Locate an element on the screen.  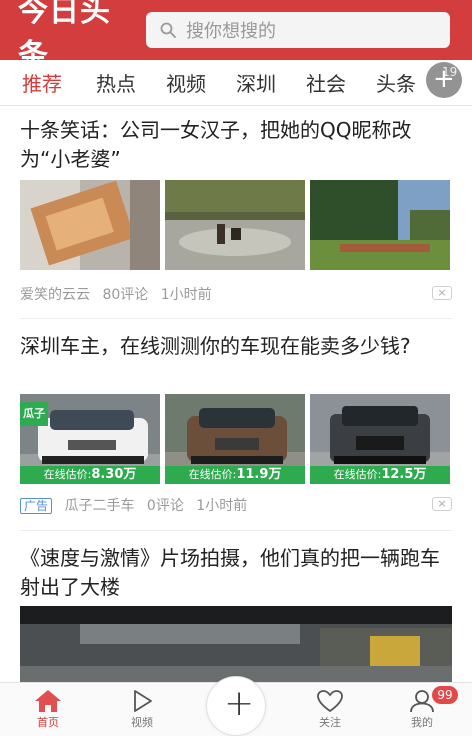
channel-tabs: 推荐 热点 视频 深圳 社会 头条 is located at coordinates (236, 83).